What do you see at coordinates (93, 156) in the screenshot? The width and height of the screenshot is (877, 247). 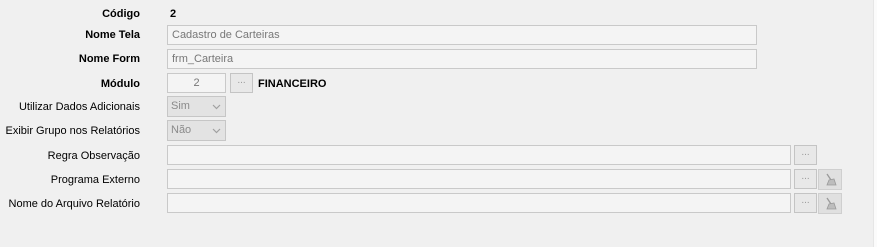 I see `regra-observacao-label: Regra Observação` at bounding box center [93, 156].